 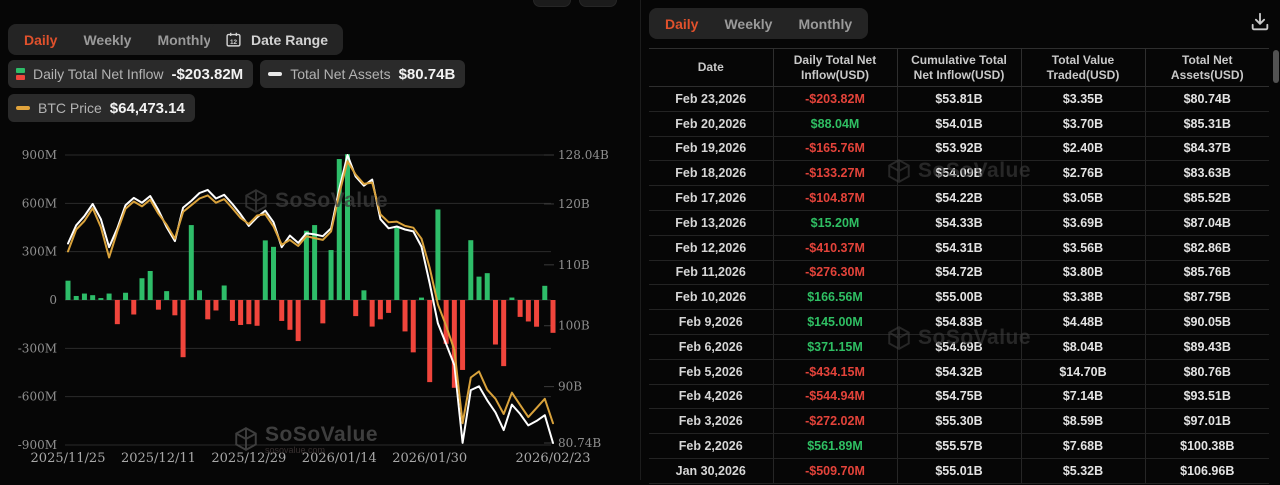 I want to click on table-tab-weekly: Weekly, so click(x=748, y=24).